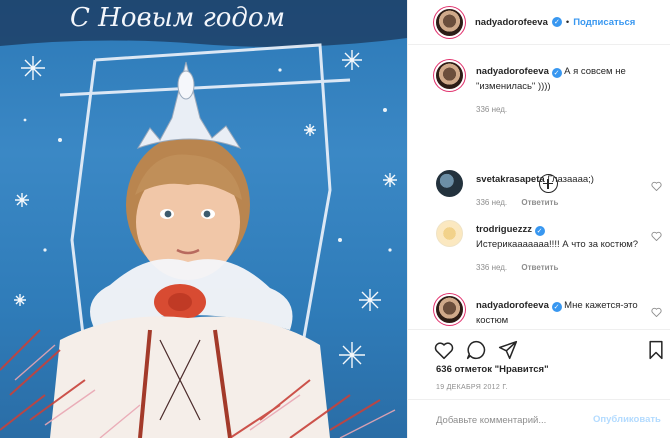  What do you see at coordinates (604, 22) in the screenshot?
I see `follow-button: Подписаться` at bounding box center [604, 22].